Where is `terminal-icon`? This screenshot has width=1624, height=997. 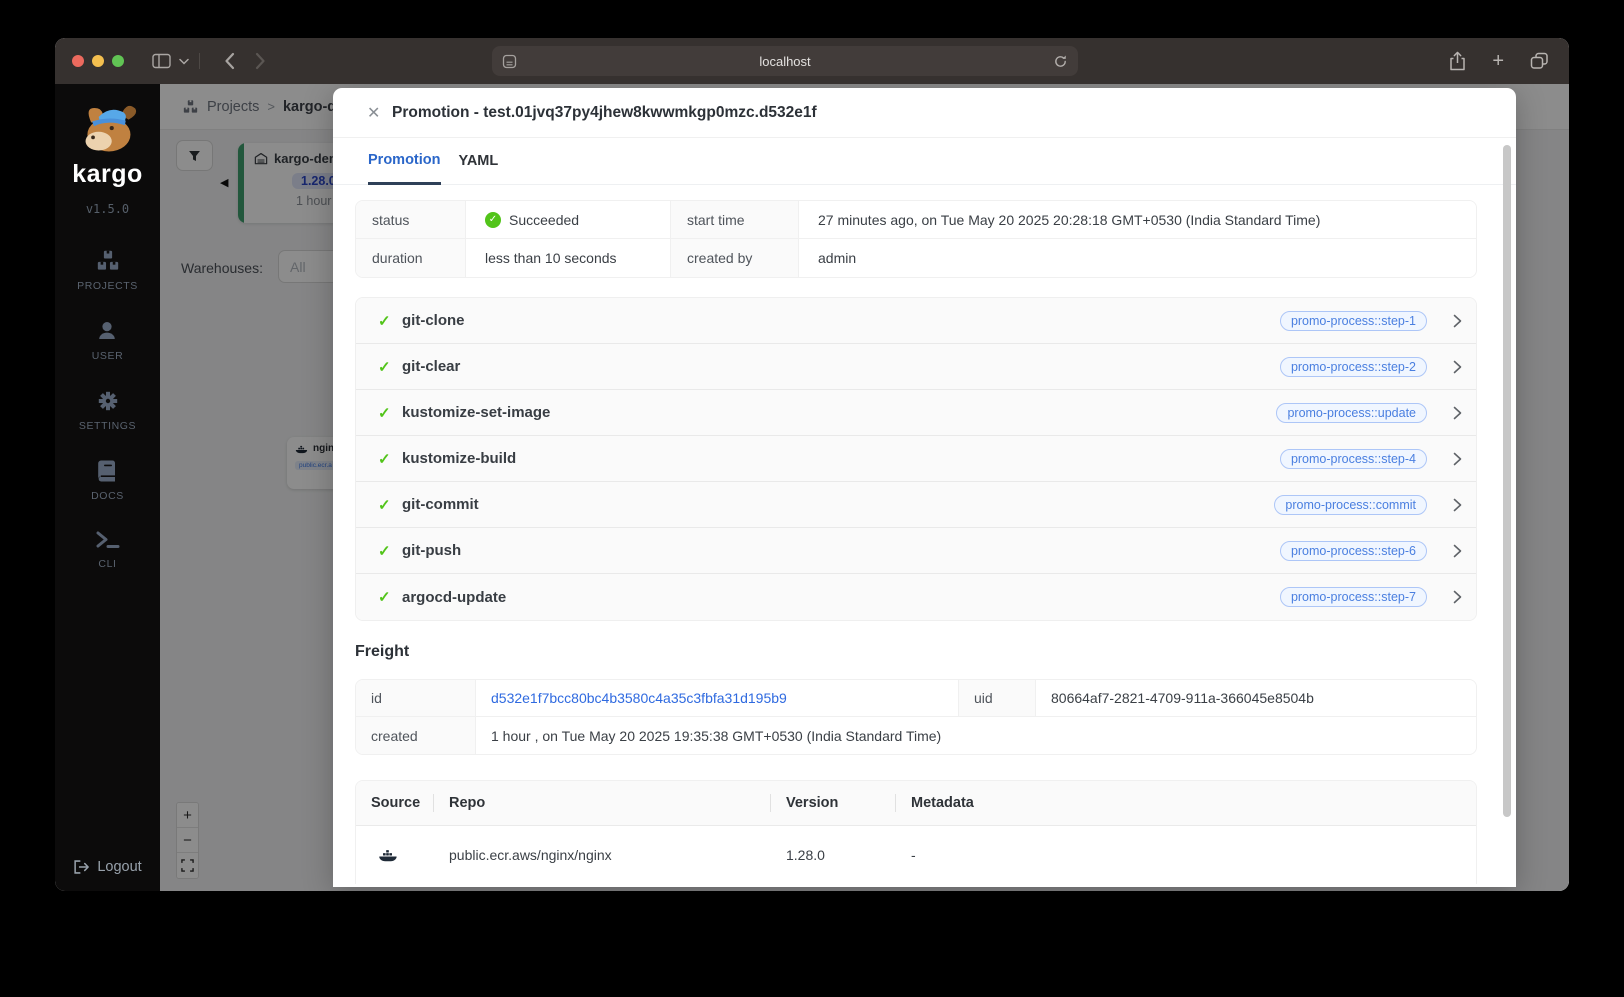
terminal-icon is located at coordinates (108, 540).